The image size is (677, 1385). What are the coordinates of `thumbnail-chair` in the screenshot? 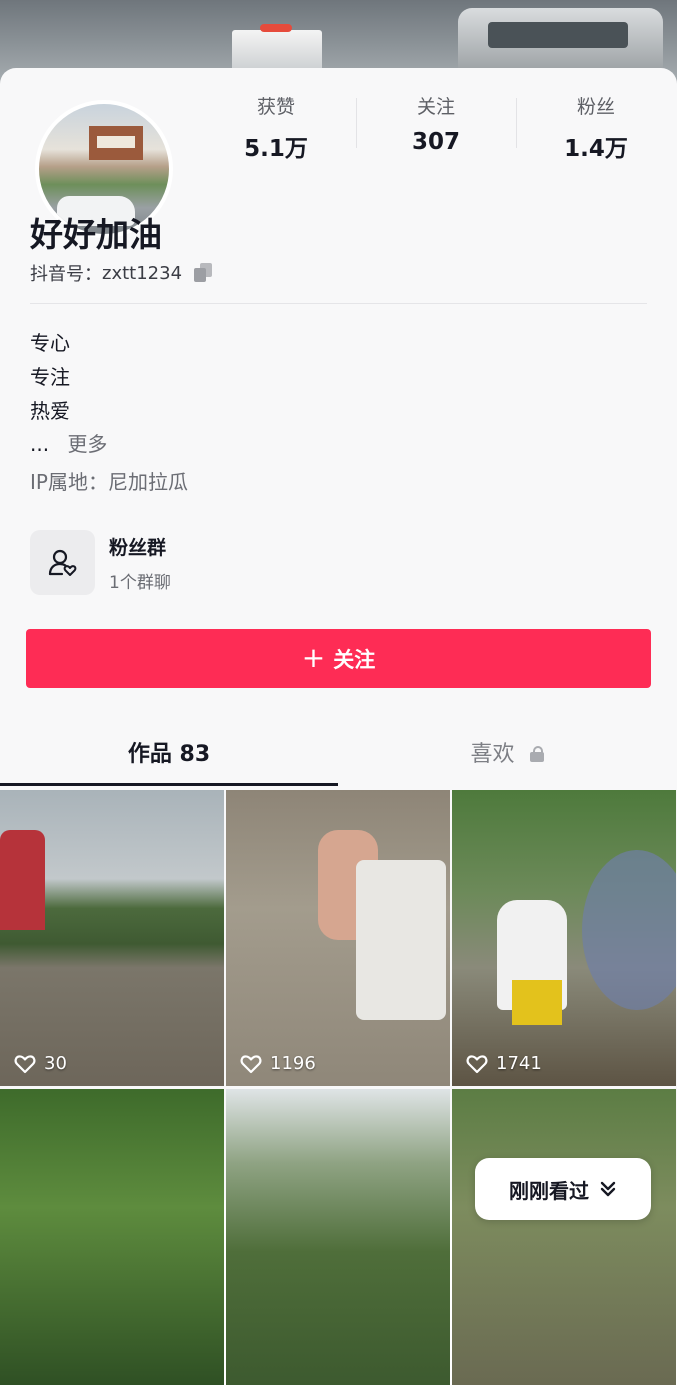 It's located at (401, 940).